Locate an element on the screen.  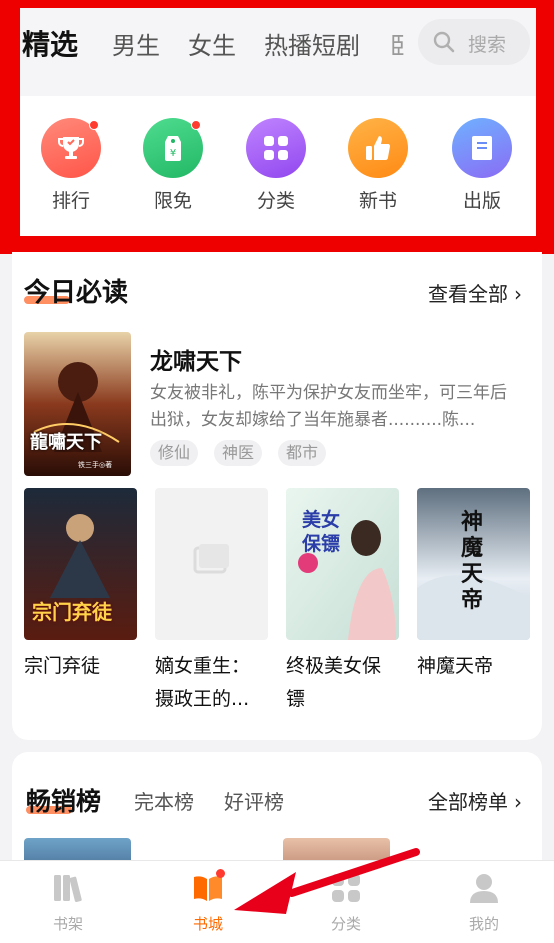
featured-book-title: 龙啸天下 is located at coordinates (196, 359).